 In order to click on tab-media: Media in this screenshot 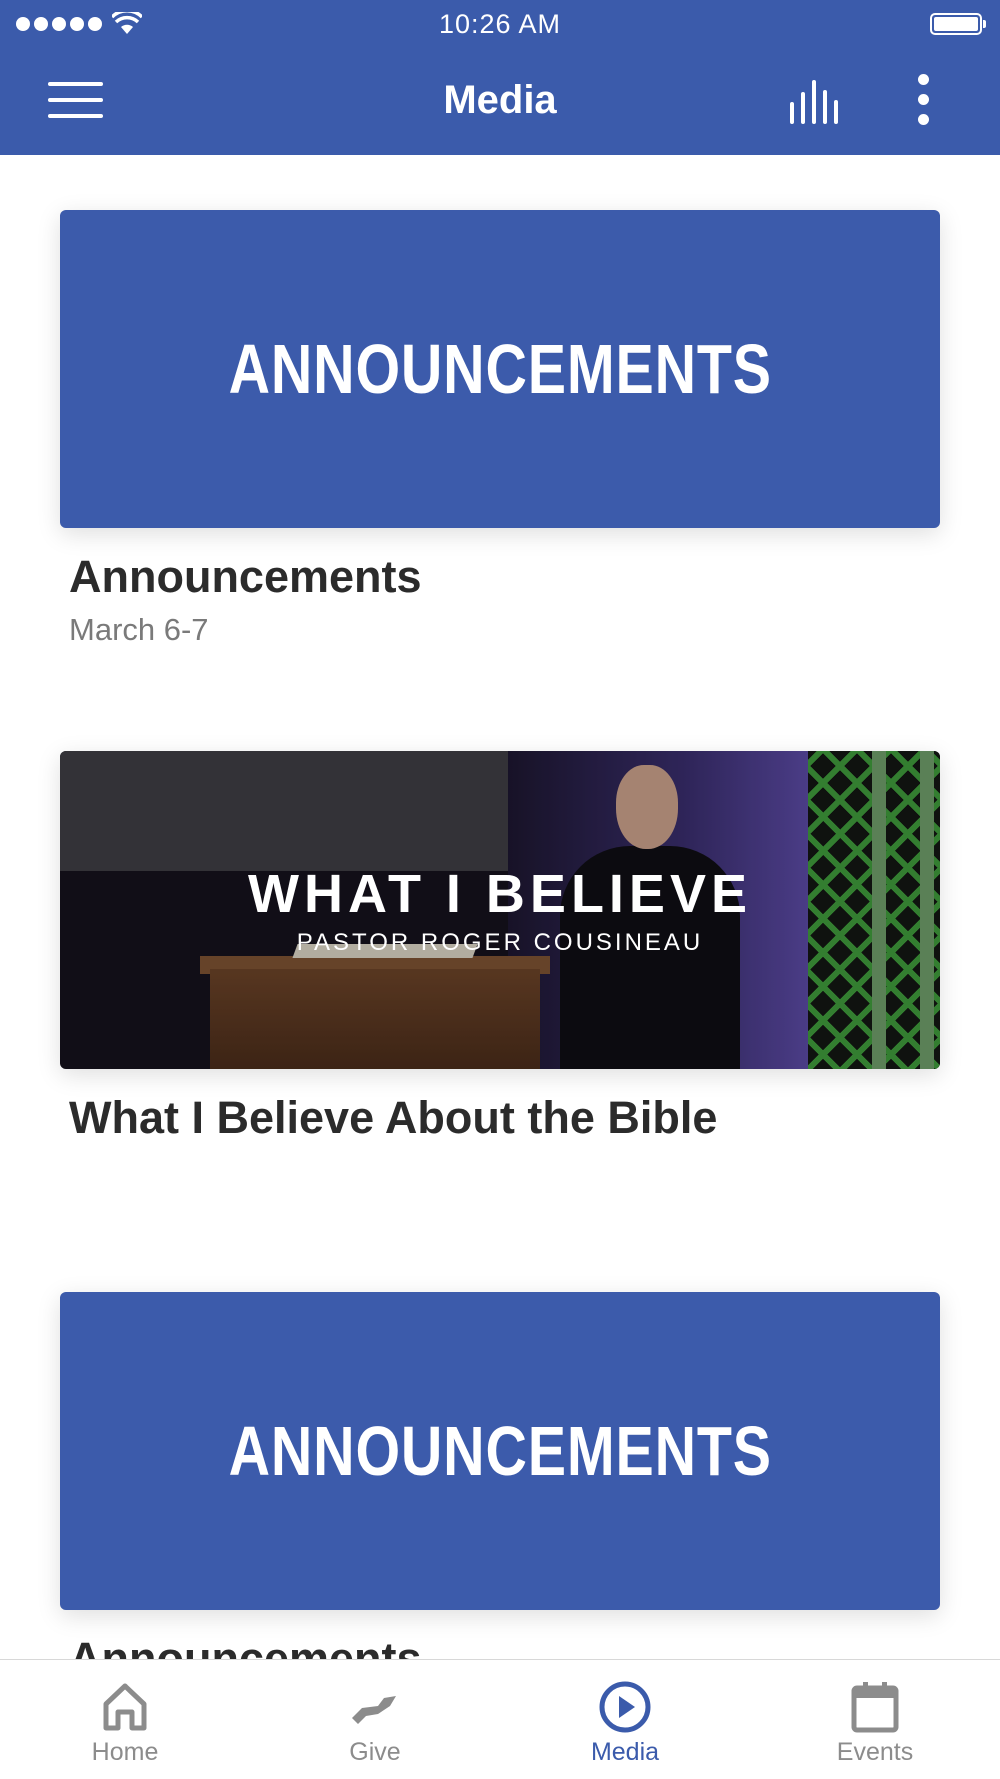, I will do `click(625, 1719)`.